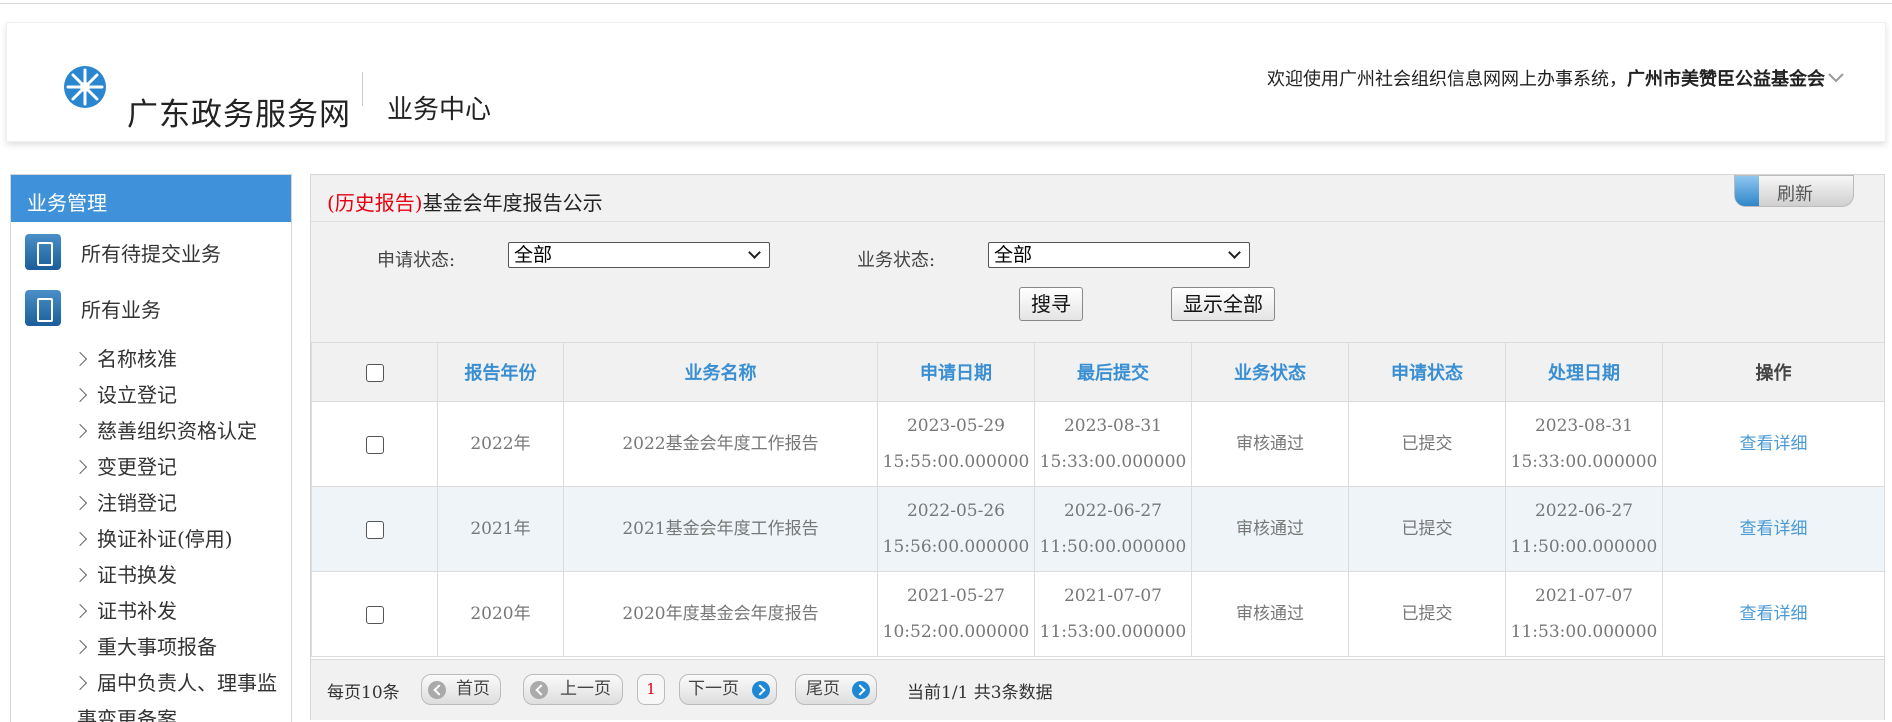 The image size is (1892, 722). I want to click on refresh-button: 刷新, so click(1794, 191).